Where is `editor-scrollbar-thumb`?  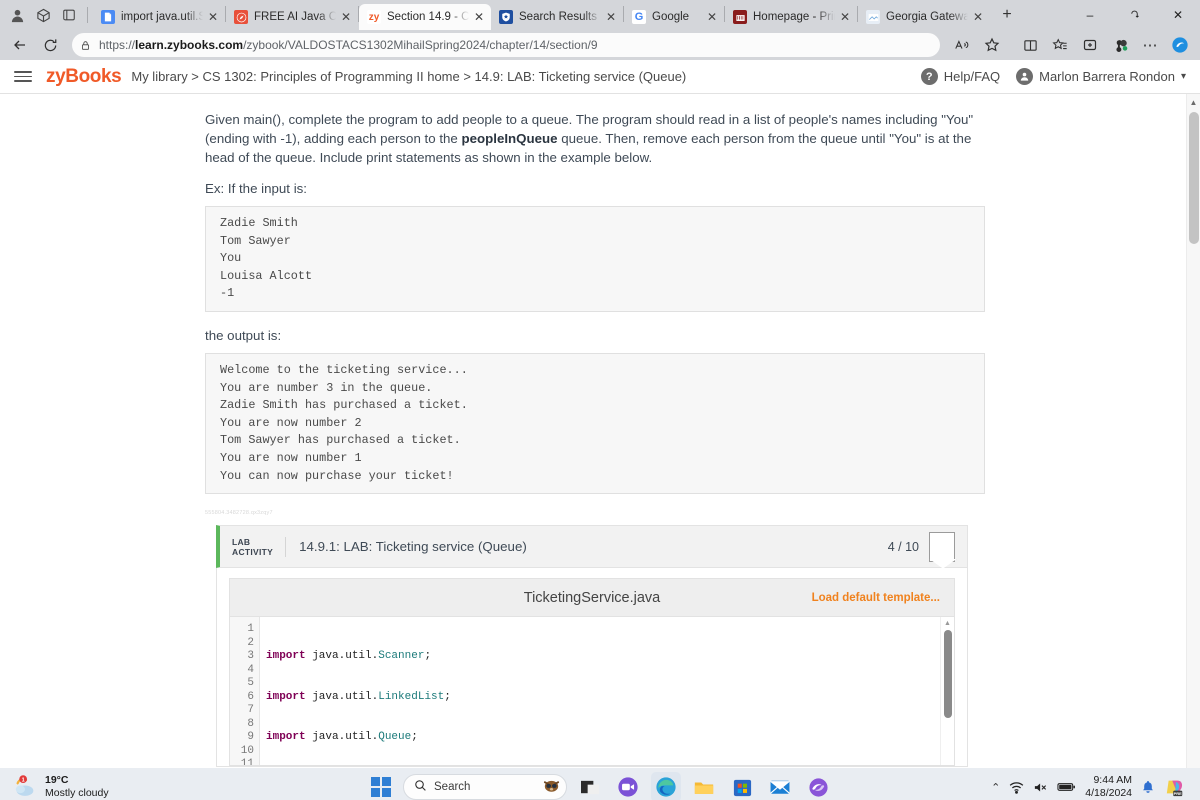
editor-scrollbar-thumb is located at coordinates (948, 674).